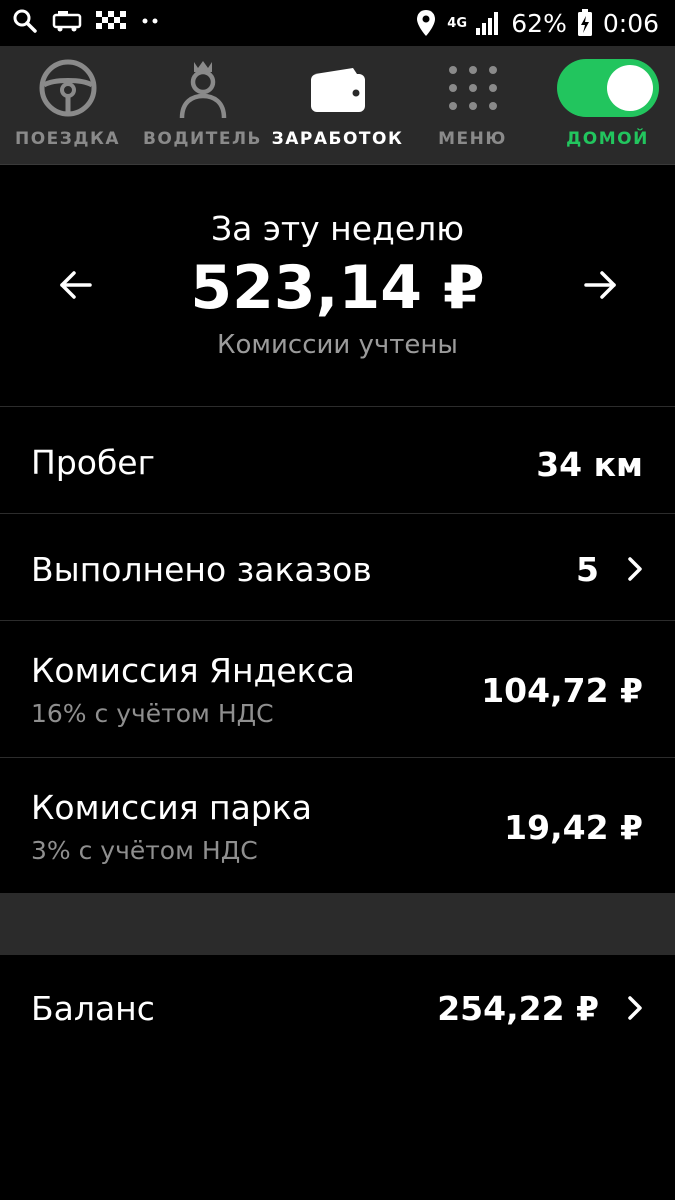 The image size is (675, 1200). I want to click on park-commission-rate: 3% с учётом НДС, so click(144, 850).